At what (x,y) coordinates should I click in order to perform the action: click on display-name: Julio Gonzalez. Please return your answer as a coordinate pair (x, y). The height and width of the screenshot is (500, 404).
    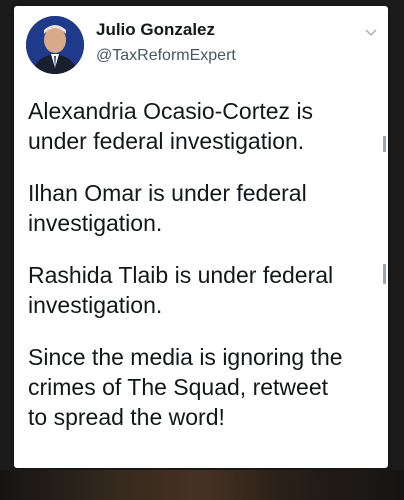
    Looking at the image, I should click on (166, 30).